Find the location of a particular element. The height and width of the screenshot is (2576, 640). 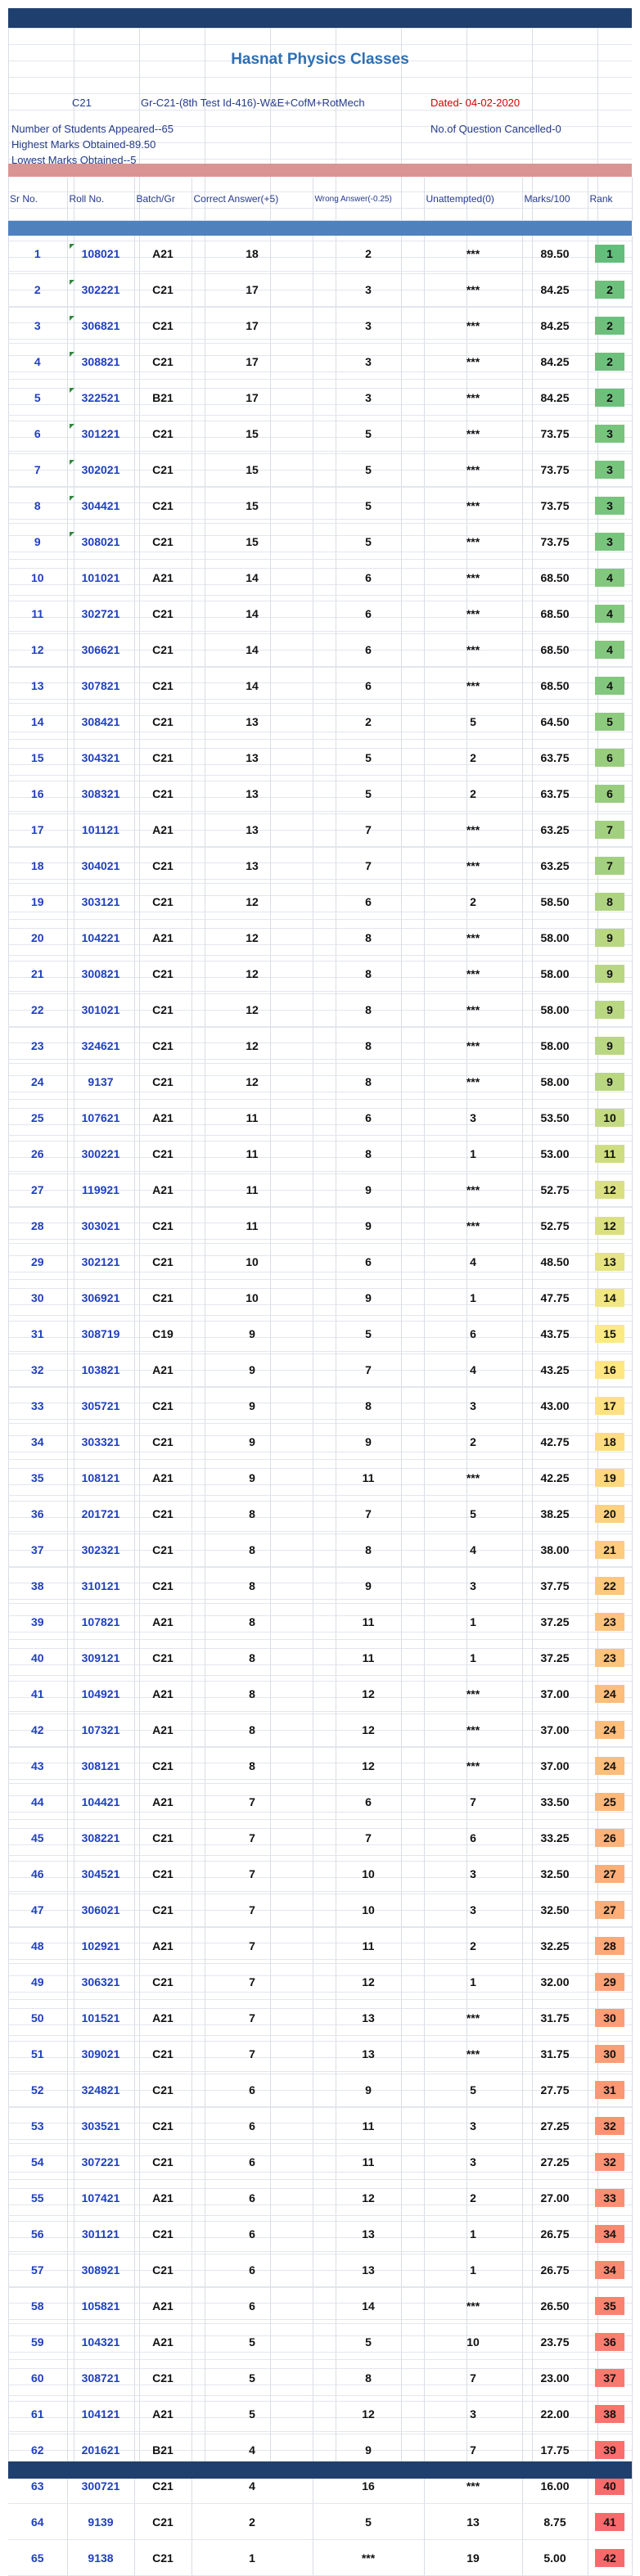

sr-no-value: 17 is located at coordinates (37, 829).